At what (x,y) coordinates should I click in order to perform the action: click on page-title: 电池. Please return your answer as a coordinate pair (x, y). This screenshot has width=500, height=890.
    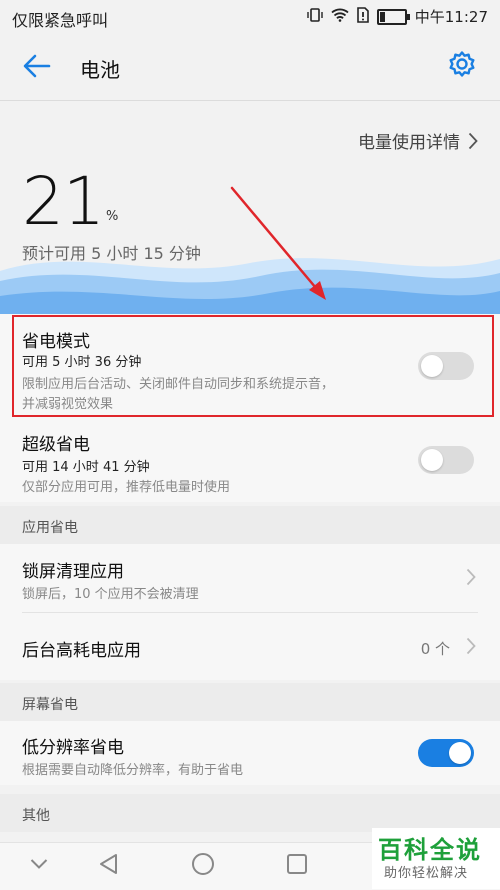
    Looking at the image, I should click on (100, 70).